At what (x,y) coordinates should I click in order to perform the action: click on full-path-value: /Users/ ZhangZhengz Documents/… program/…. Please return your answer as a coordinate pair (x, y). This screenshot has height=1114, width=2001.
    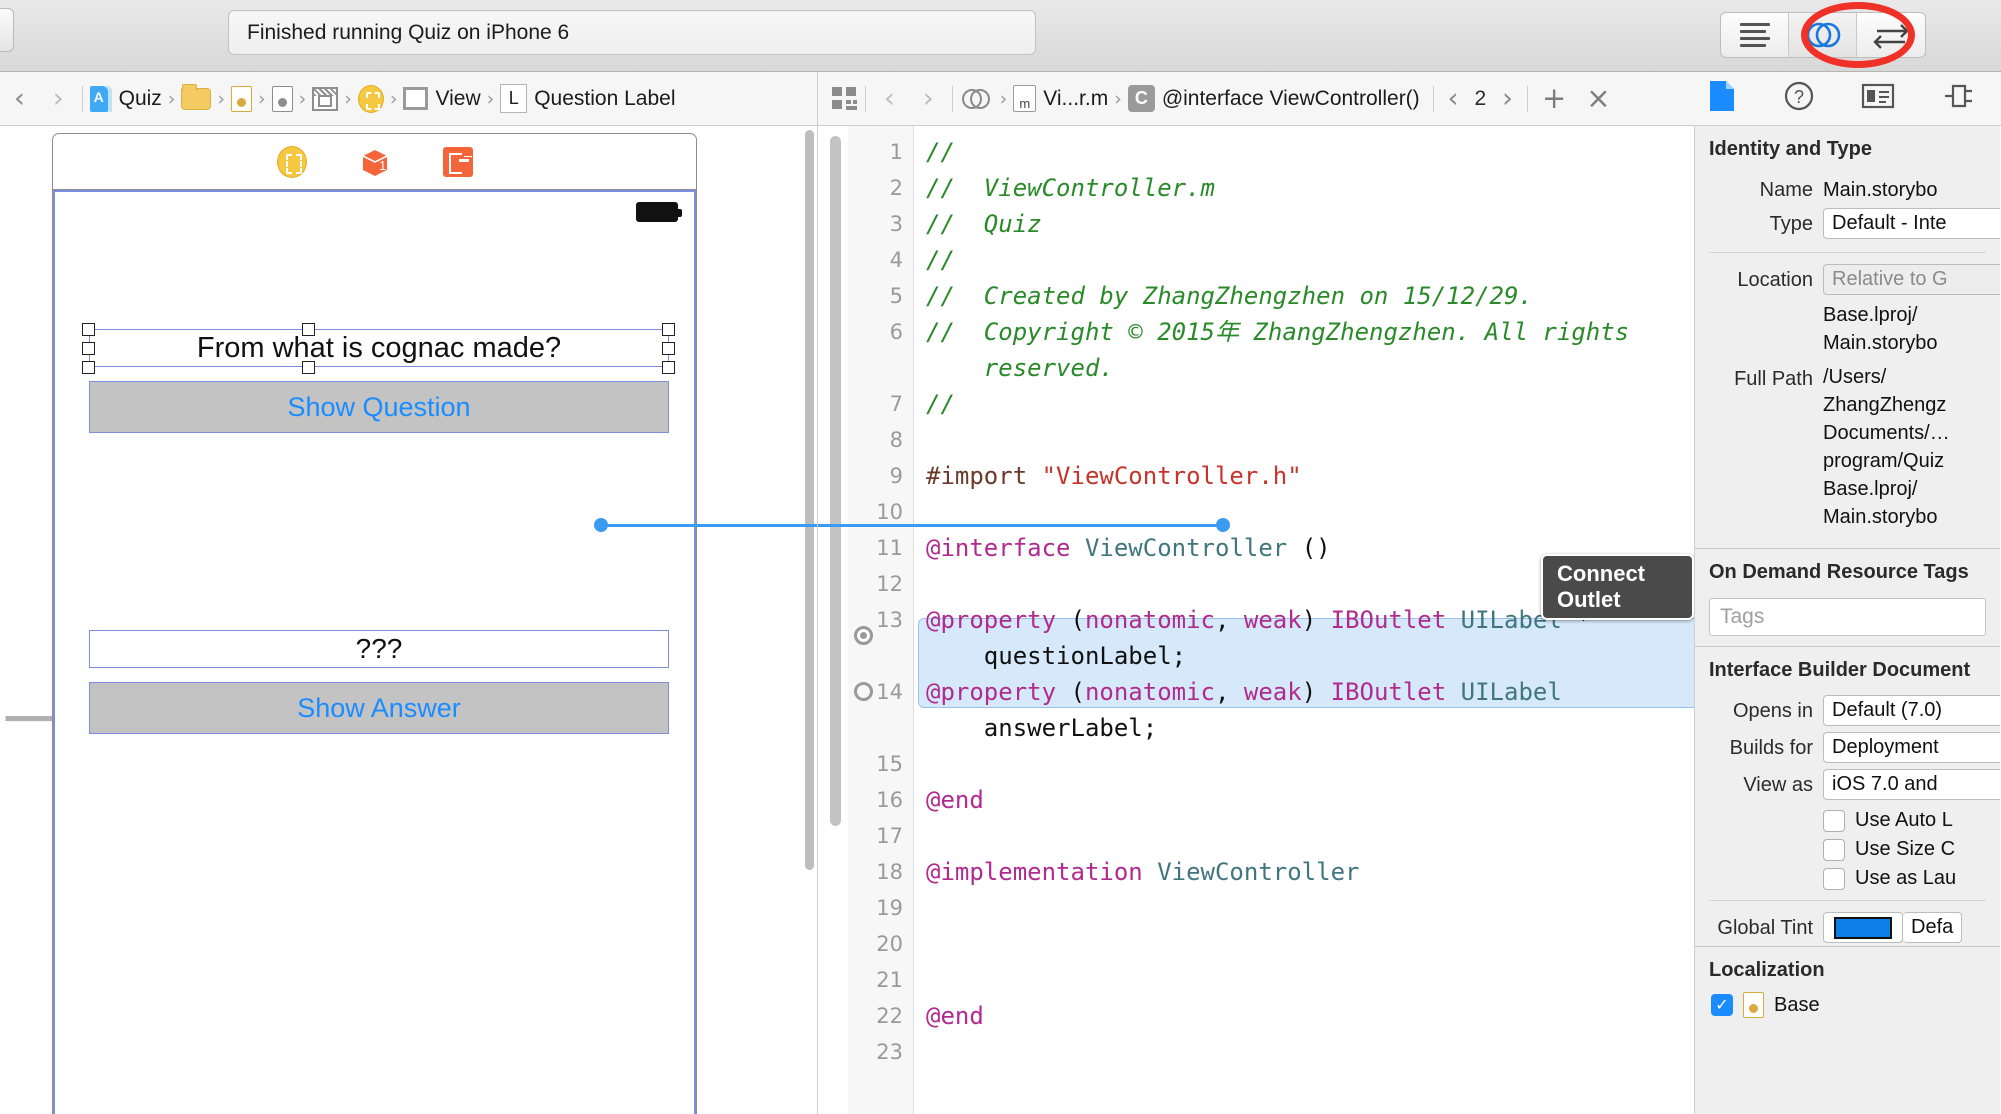
    Looking at the image, I should click on (1886, 447).